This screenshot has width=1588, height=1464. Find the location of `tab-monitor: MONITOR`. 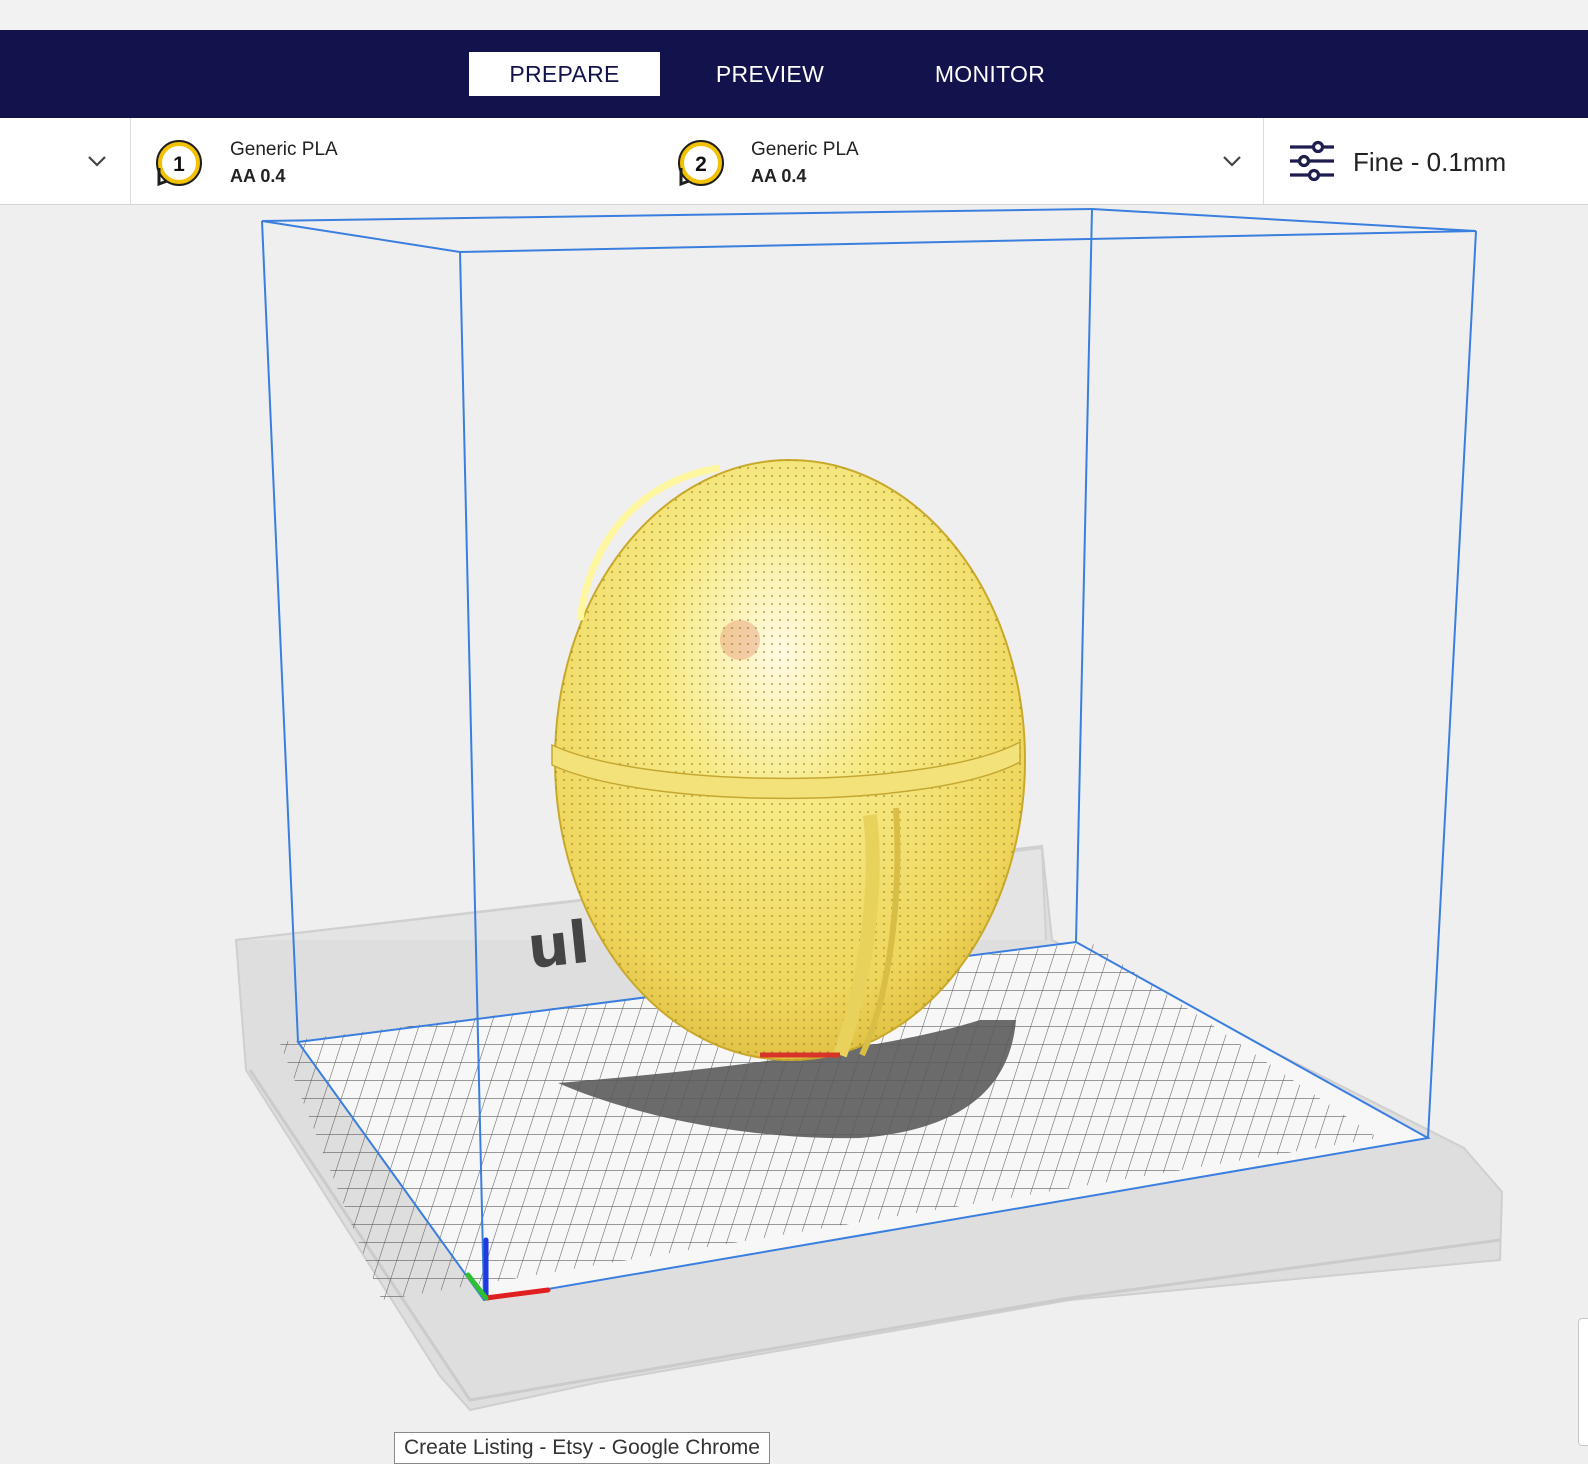

tab-monitor: MONITOR is located at coordinates (990, 74).